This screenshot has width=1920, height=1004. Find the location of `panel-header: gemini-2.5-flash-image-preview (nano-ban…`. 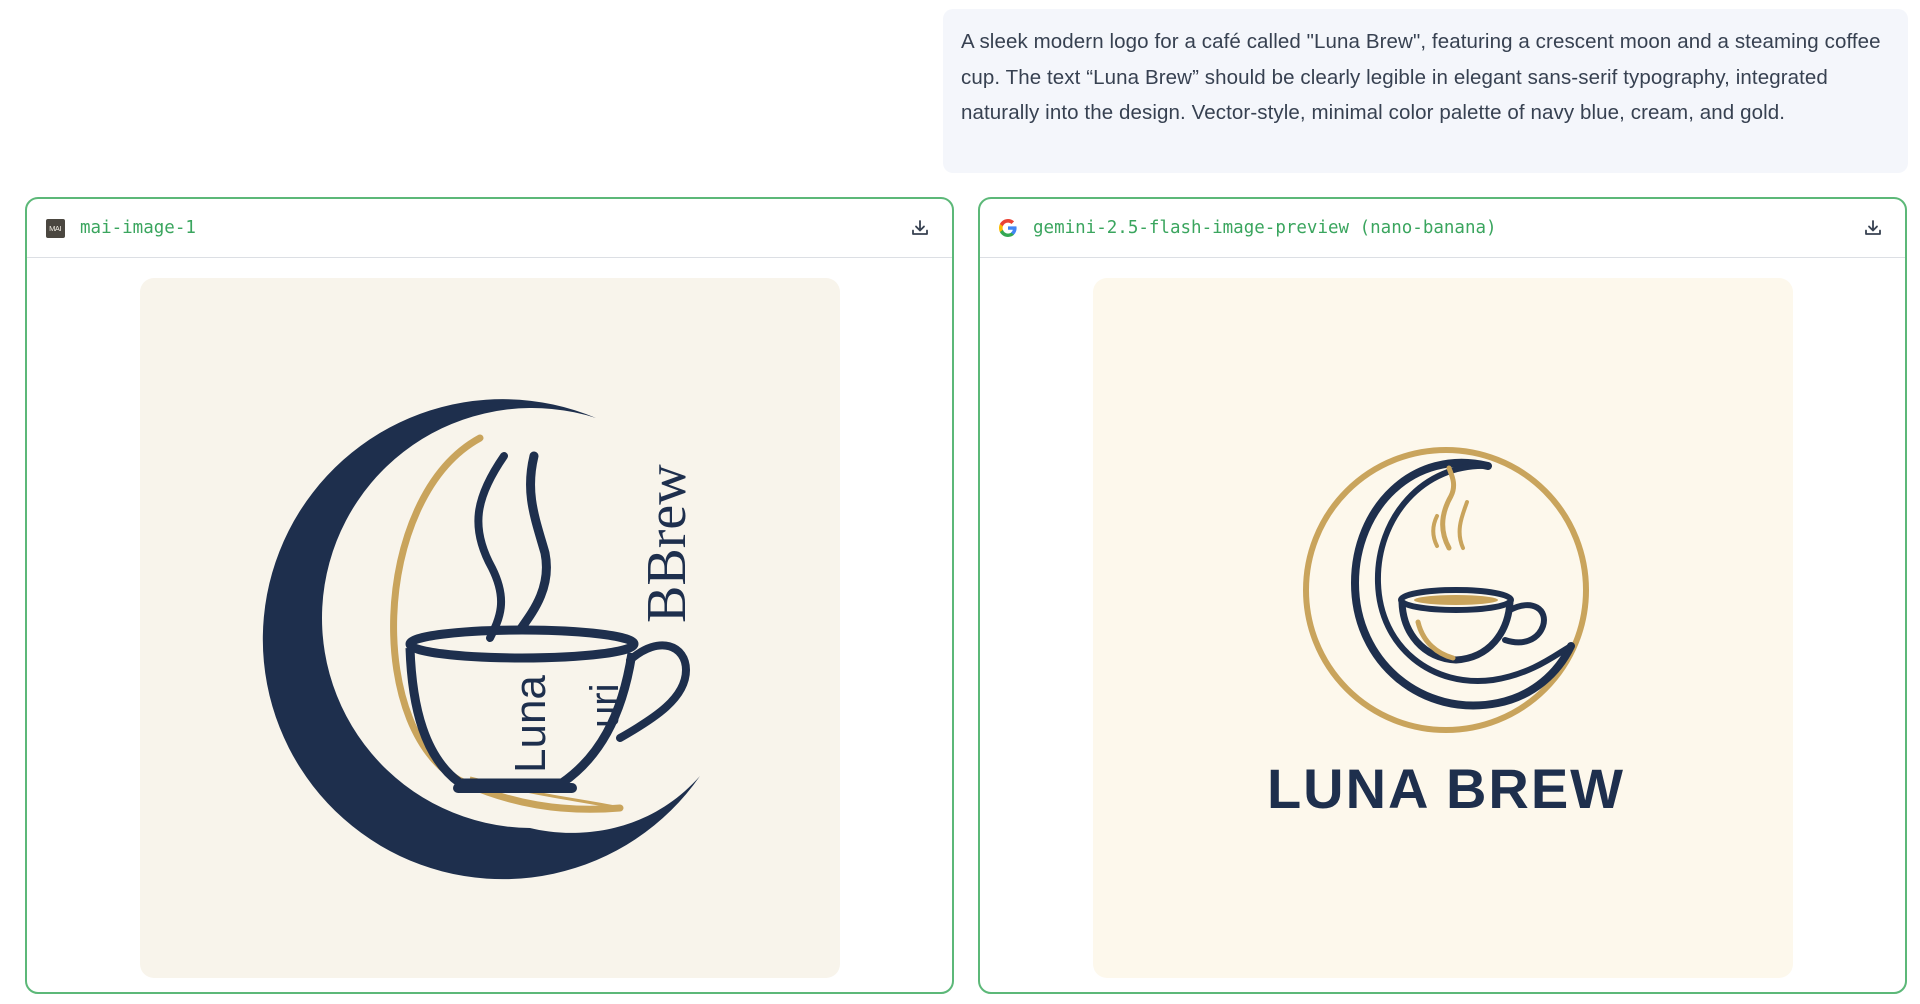

panel-header: gemini-2.5-flash-image-preview (nano-ban… is located at coordinates (1442, 228).